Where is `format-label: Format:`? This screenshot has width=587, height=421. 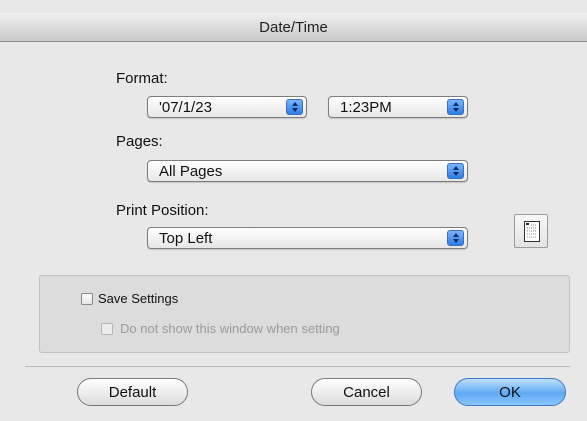 format-label: Format: is located at coordinates (142, 78).